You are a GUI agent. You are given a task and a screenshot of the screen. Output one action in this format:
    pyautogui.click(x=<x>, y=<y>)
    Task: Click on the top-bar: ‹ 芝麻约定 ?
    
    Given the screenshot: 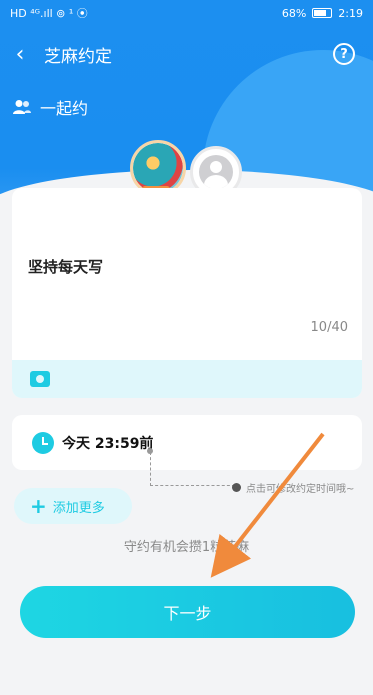 What is the action you would take?
    pyautogui.click(x=186, y=54)
    